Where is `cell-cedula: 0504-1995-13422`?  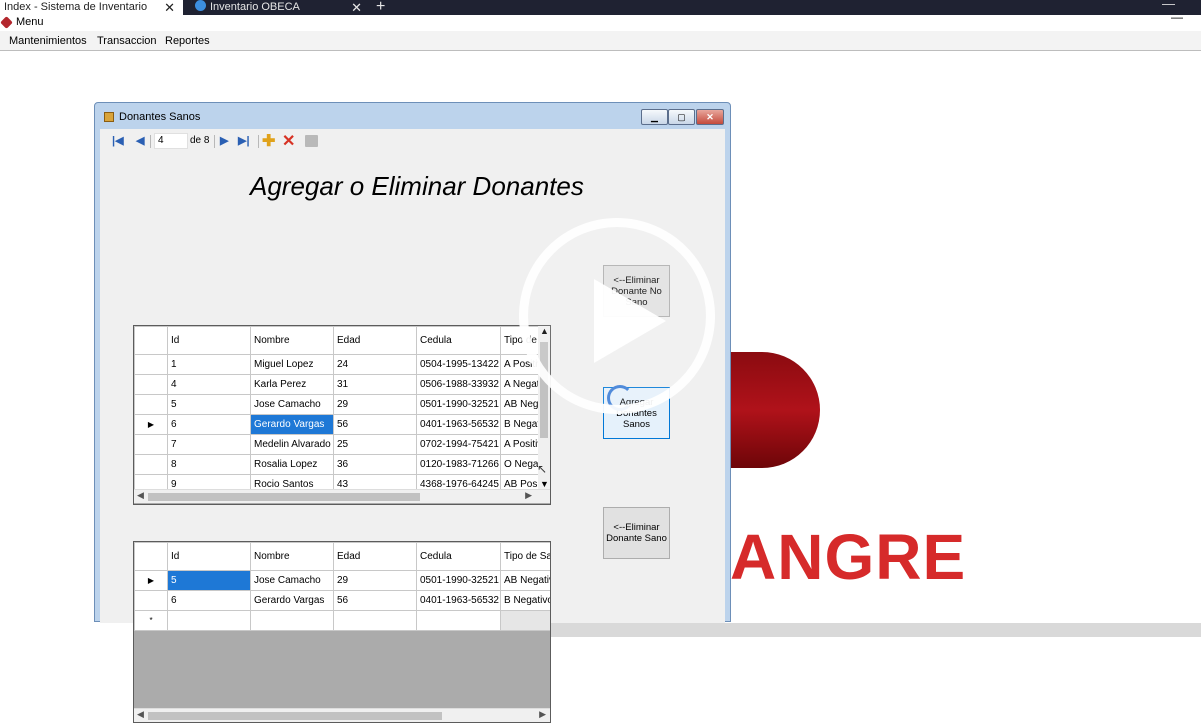
cell-cedula: 0504-1995-13422 is located at coordinates (458, 364).